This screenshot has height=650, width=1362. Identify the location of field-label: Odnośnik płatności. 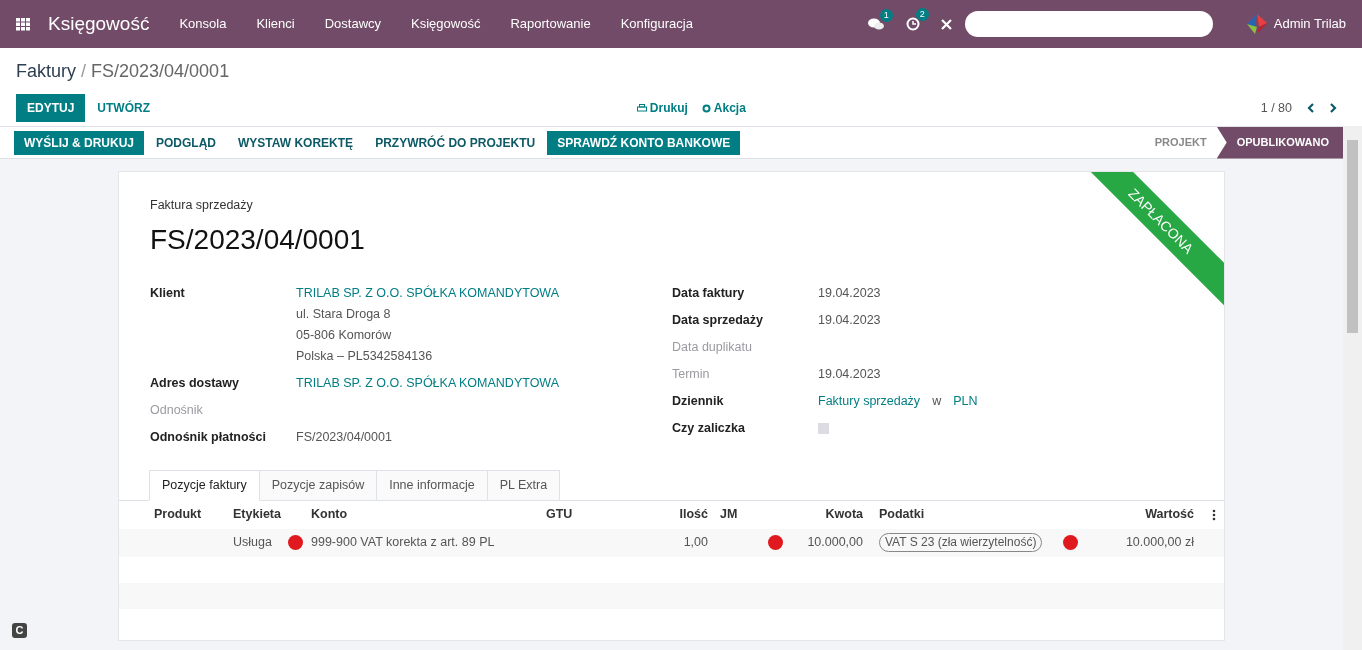
(208, 437).